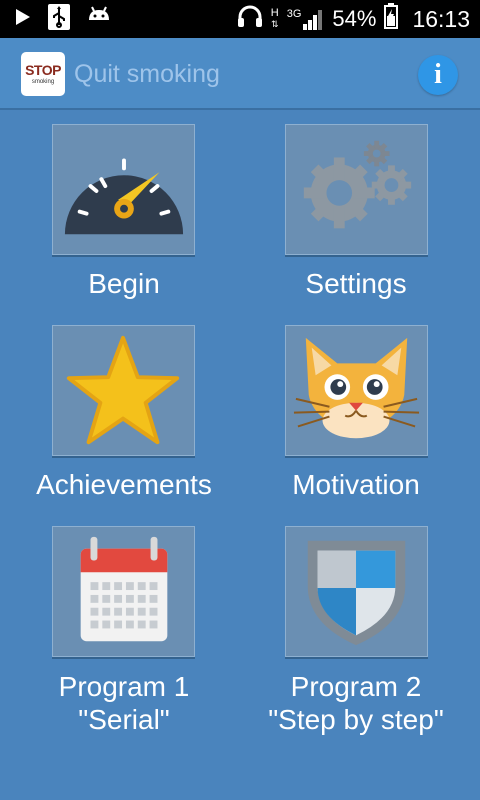 The width and height of the screenshot is (480, 800). What do you see at coordinates (250, 19) in the screenshot?
I see `headphones-icon` at bounding box center [250, 19].